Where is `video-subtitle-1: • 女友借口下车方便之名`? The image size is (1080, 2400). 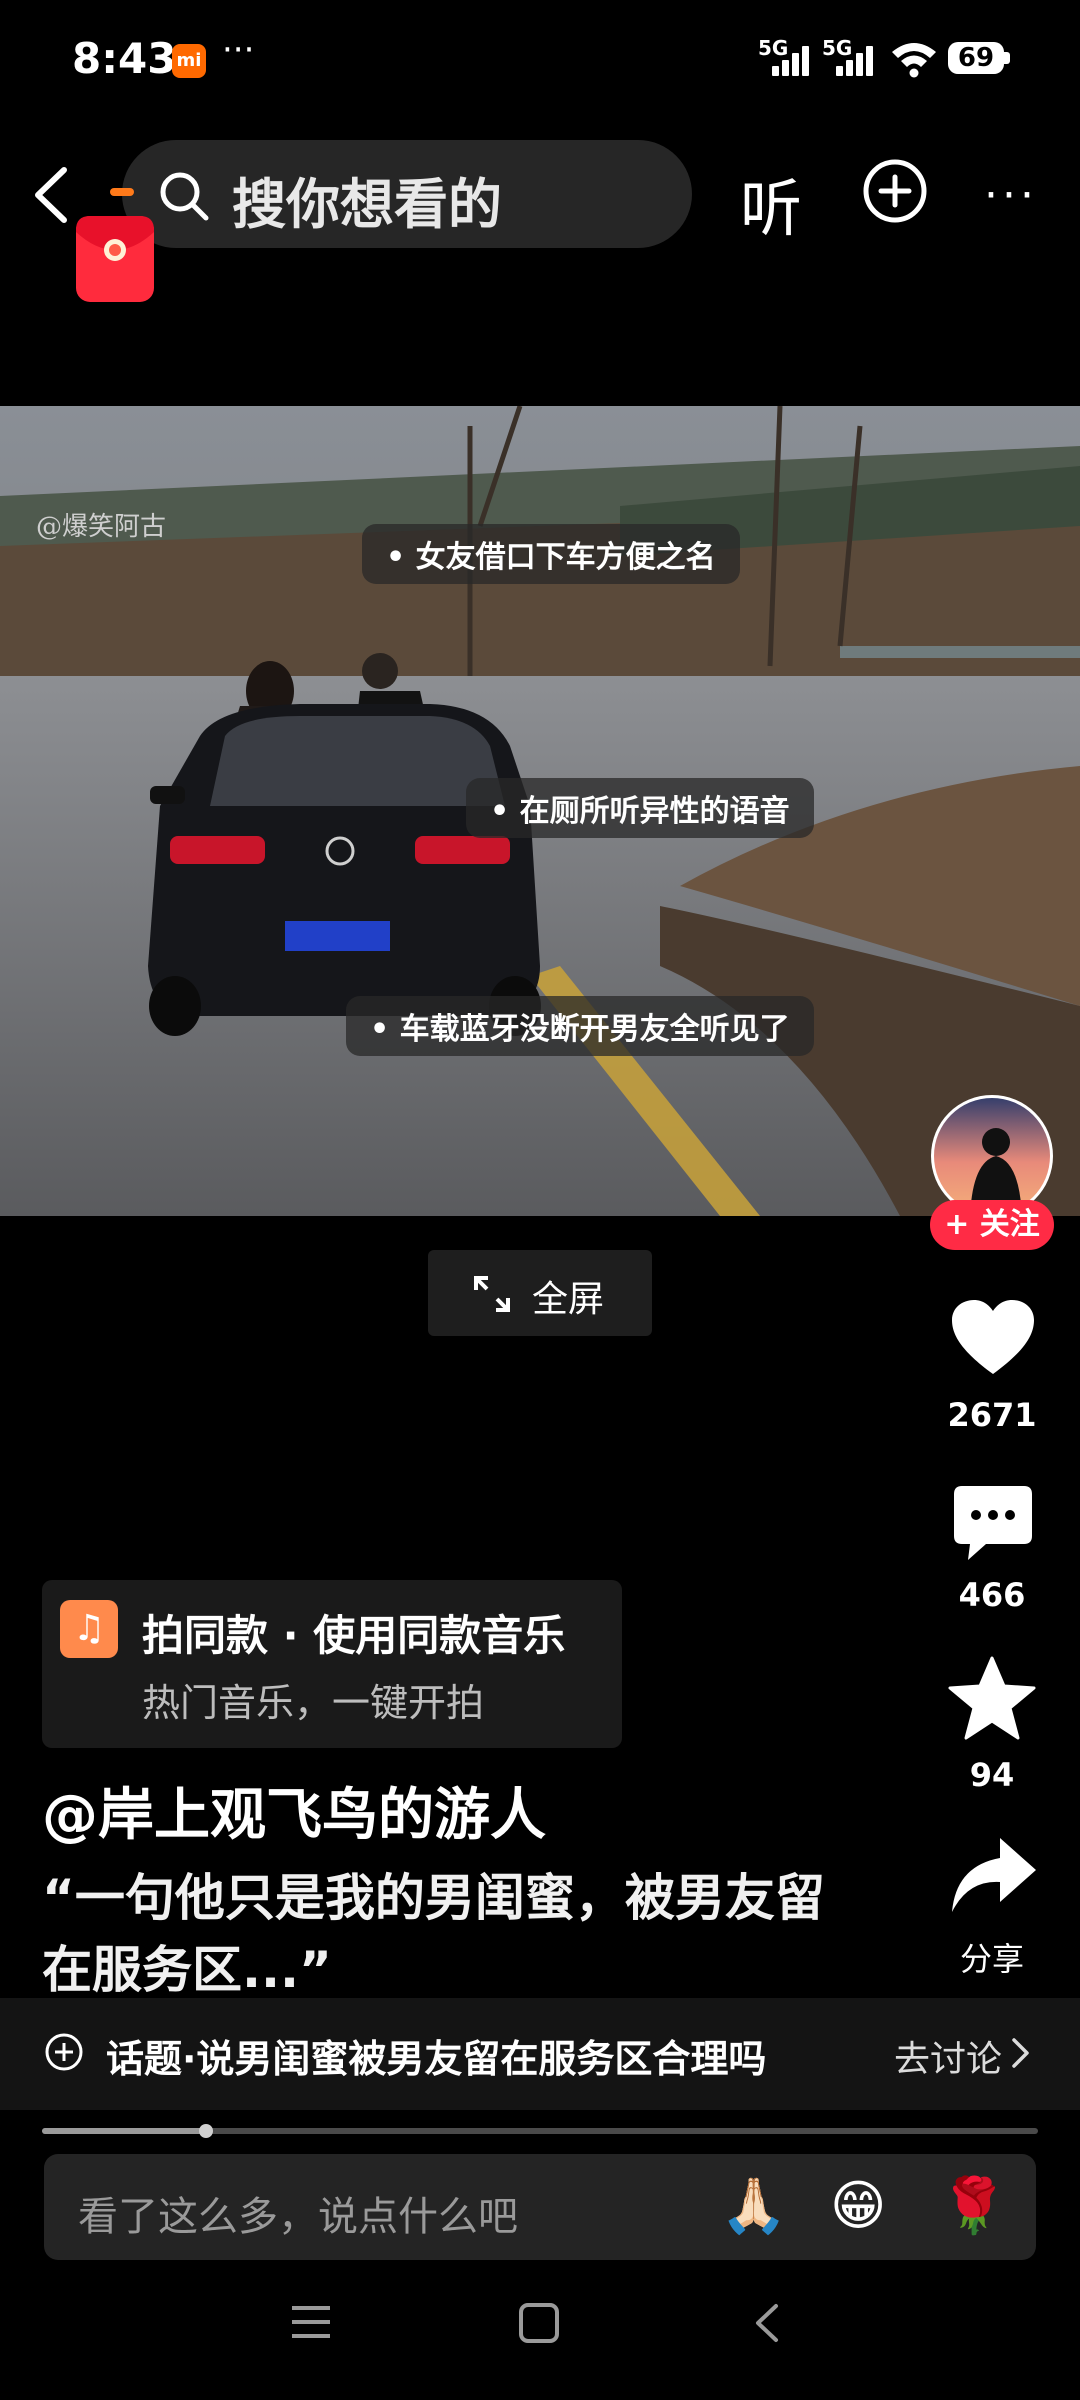
video-subtitle-1: • 女友借口下车方便之名 is located at coordinates (551, 554).